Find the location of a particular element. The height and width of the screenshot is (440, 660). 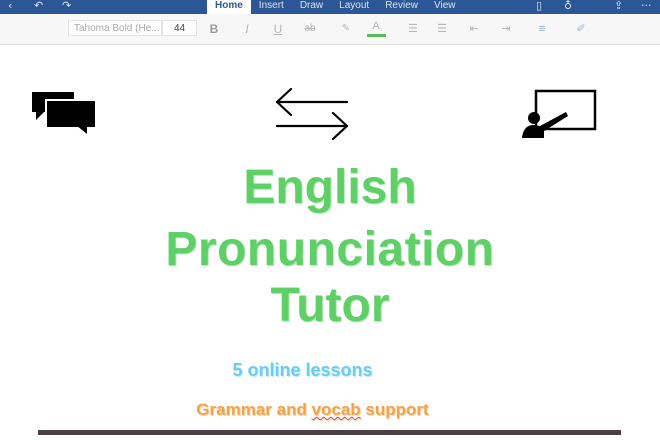

title-line-1: English is located at coordinates (330, 187).